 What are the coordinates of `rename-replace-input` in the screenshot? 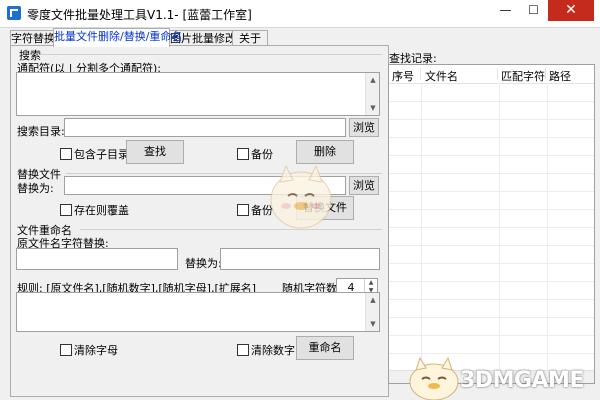 It's located at (300, 259).